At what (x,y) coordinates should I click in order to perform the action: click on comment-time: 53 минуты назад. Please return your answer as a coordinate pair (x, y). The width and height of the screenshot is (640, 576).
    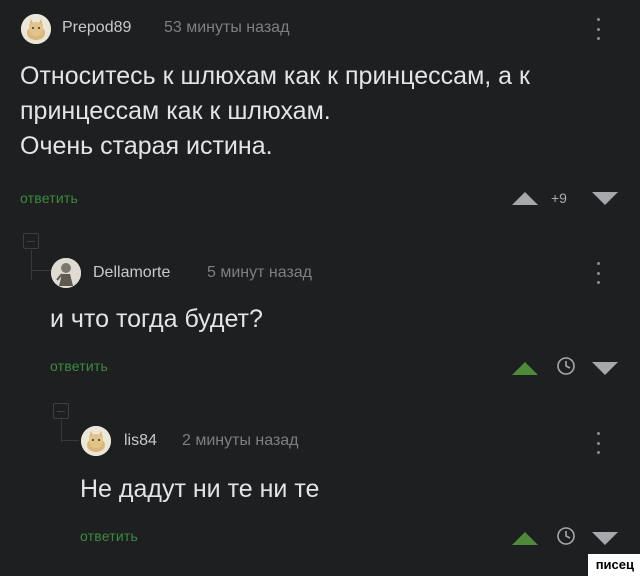
    Looking at the image, I should click on (226, 28).